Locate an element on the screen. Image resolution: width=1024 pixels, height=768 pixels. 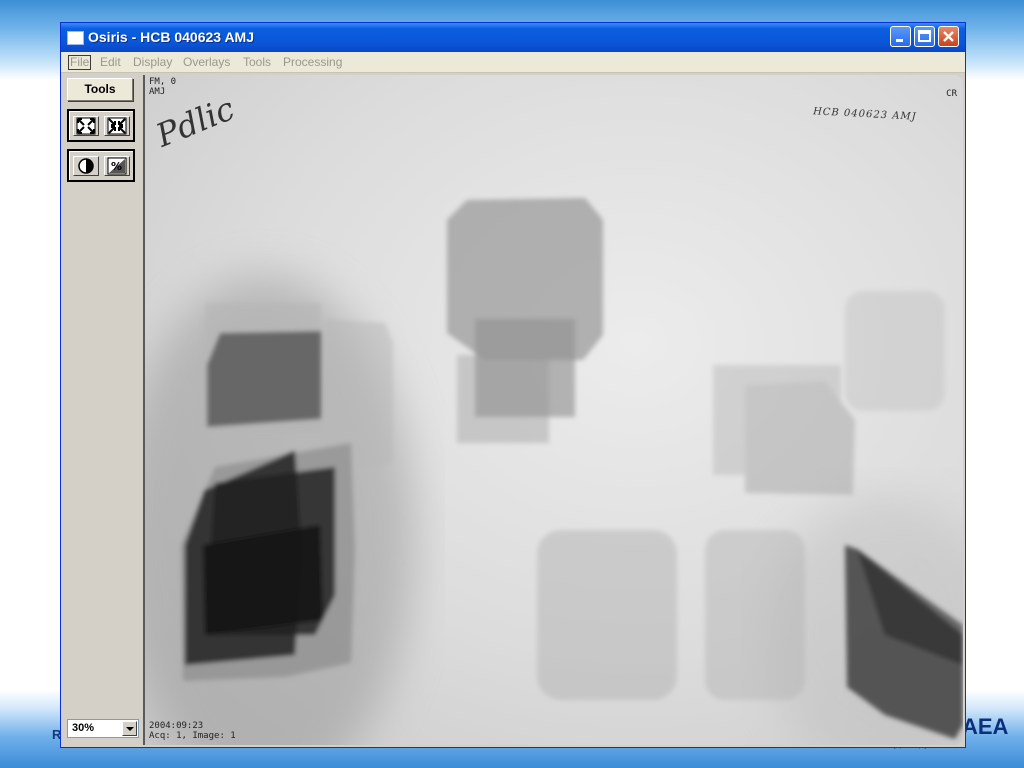
window-level-button: % is located at coordinates (117, 166).